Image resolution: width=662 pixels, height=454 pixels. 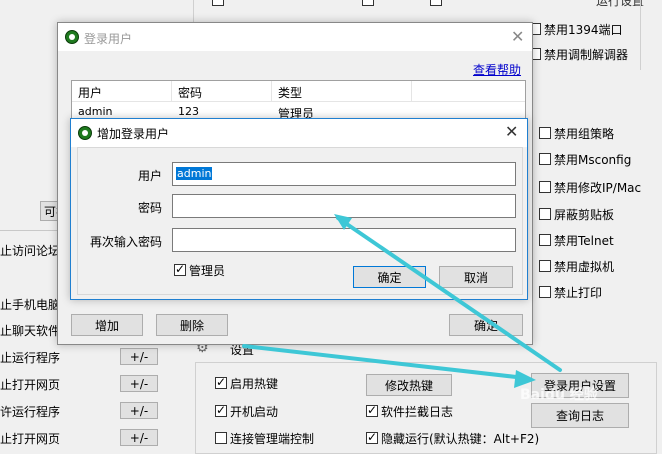 I want to click on arrow-to-login-button, so click(x=389, y=366).